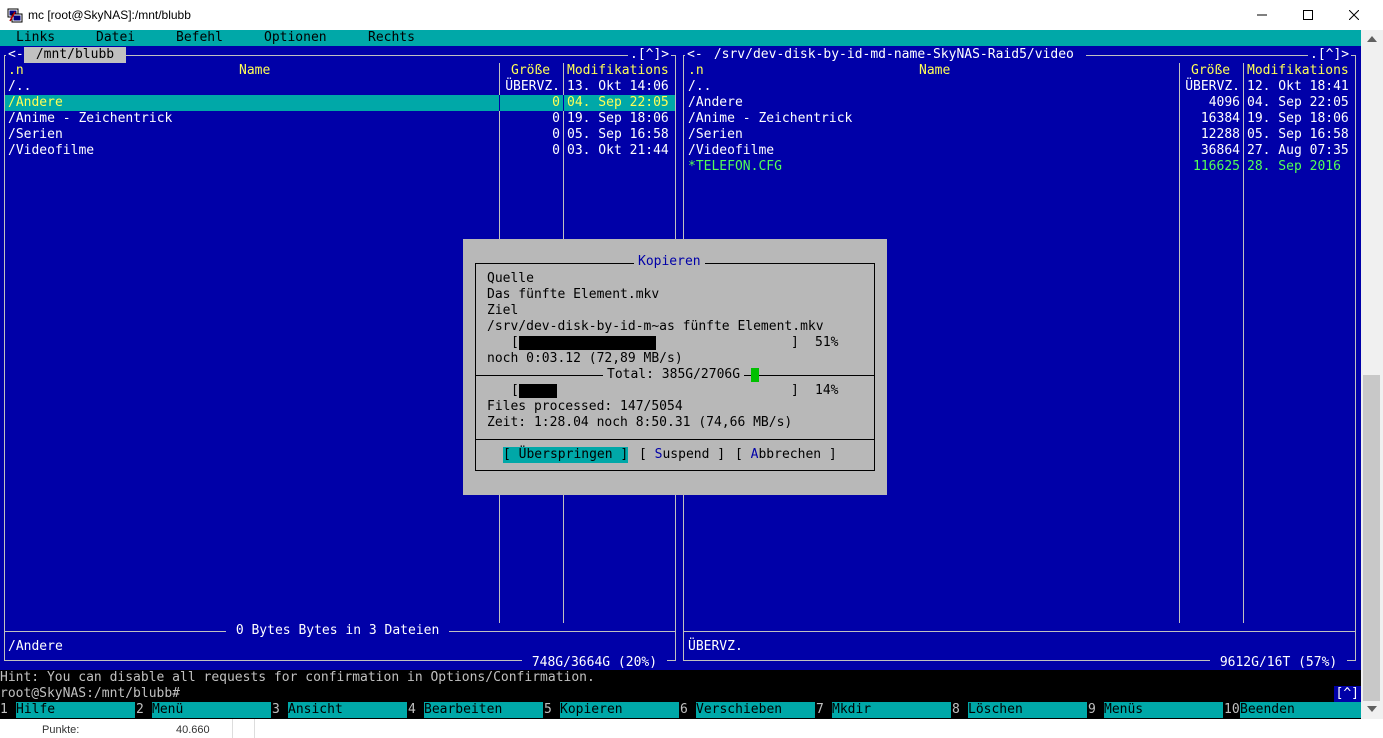  I want to click on suspend-rest: uspend ], so click(694, 454).